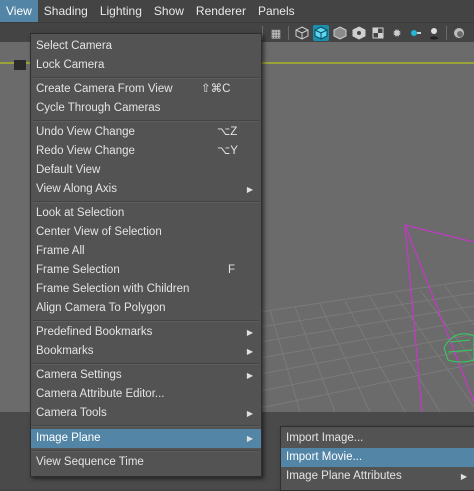 This screenshot has width=474, height=491. Describe the element at coordinates (459, 33) in the screenshot. I see `ambient-occlusion-icon` at that location.